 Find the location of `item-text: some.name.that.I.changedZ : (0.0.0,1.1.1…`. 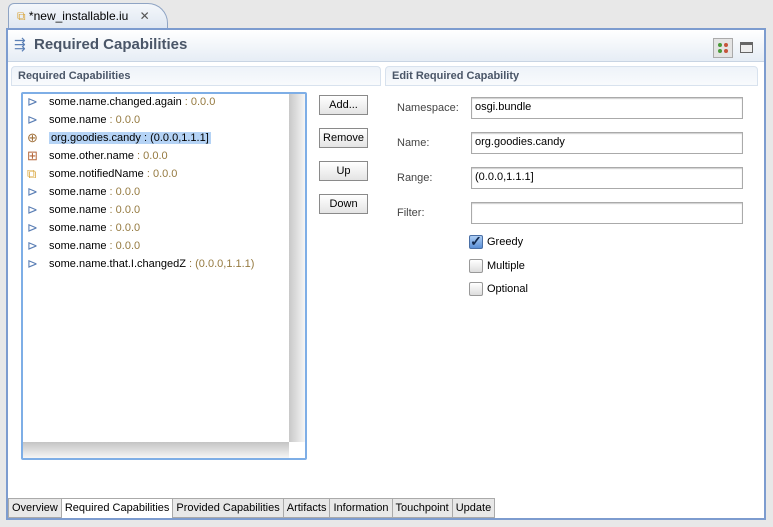

item-text: some.name.that.I.changedZ : (0.0.0,1.1.1… is located at coordinates (151, 264).